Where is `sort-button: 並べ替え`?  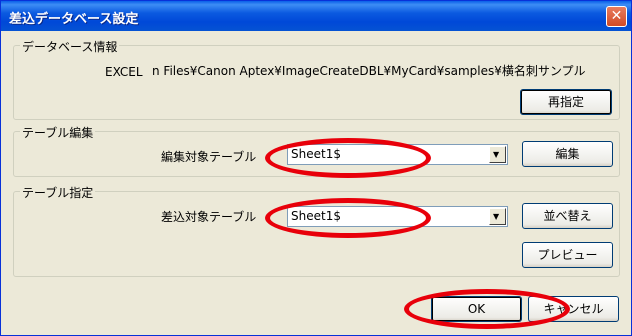 sort-button: 並べ替え is located at coordinates (567, 216).